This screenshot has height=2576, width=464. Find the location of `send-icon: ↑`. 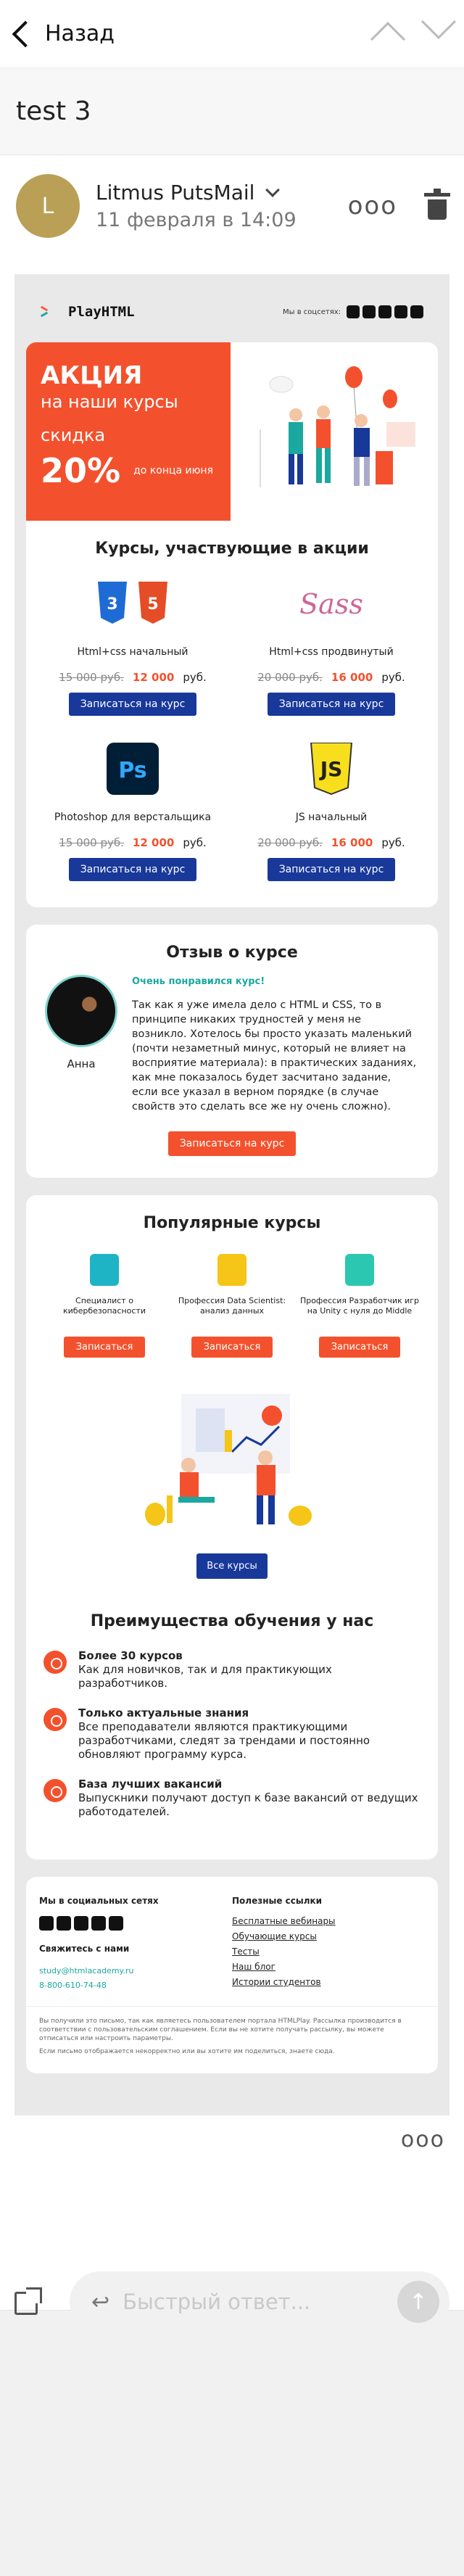

send-icon: ↑ is located at coordinates (418, 2302).